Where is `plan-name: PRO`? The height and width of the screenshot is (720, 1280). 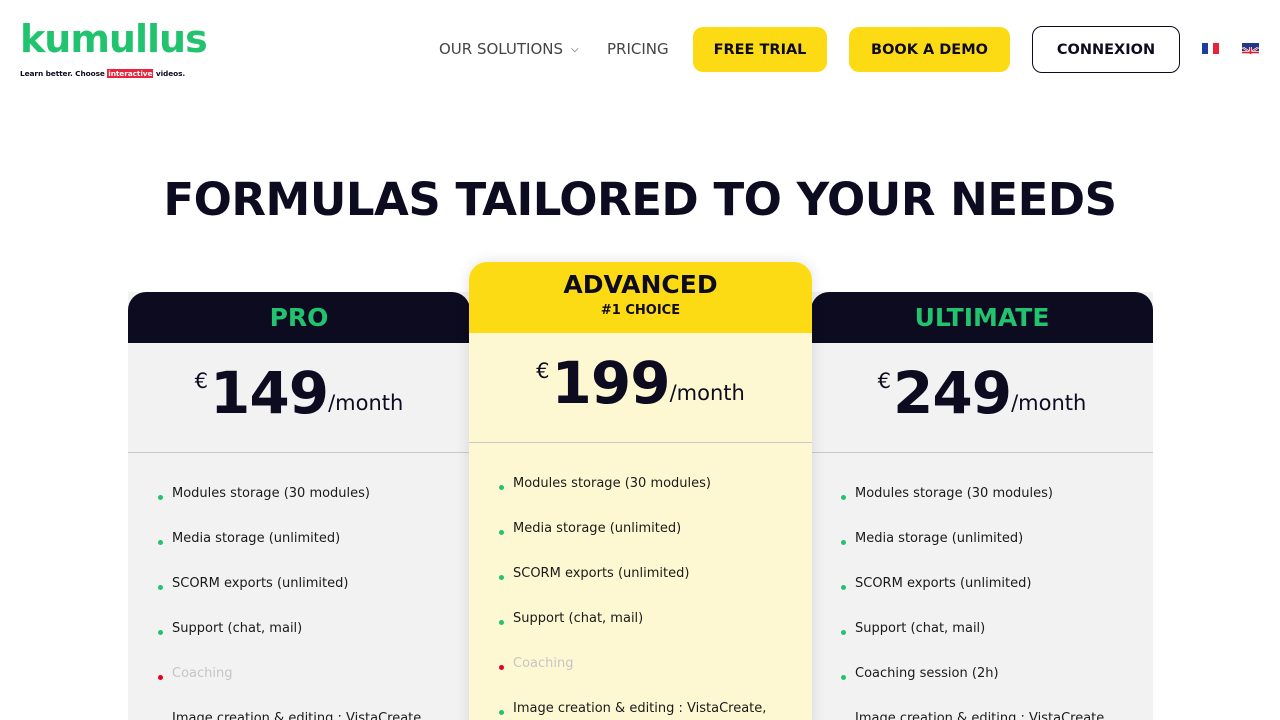 plan-name: PRO is located at coordinates (299, 317).